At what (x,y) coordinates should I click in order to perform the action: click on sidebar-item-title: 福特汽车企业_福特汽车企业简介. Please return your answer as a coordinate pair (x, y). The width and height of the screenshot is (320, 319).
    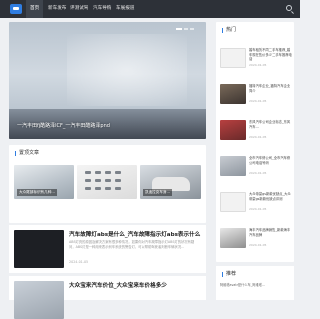
    Looking at the image, I should click on (270, 88).